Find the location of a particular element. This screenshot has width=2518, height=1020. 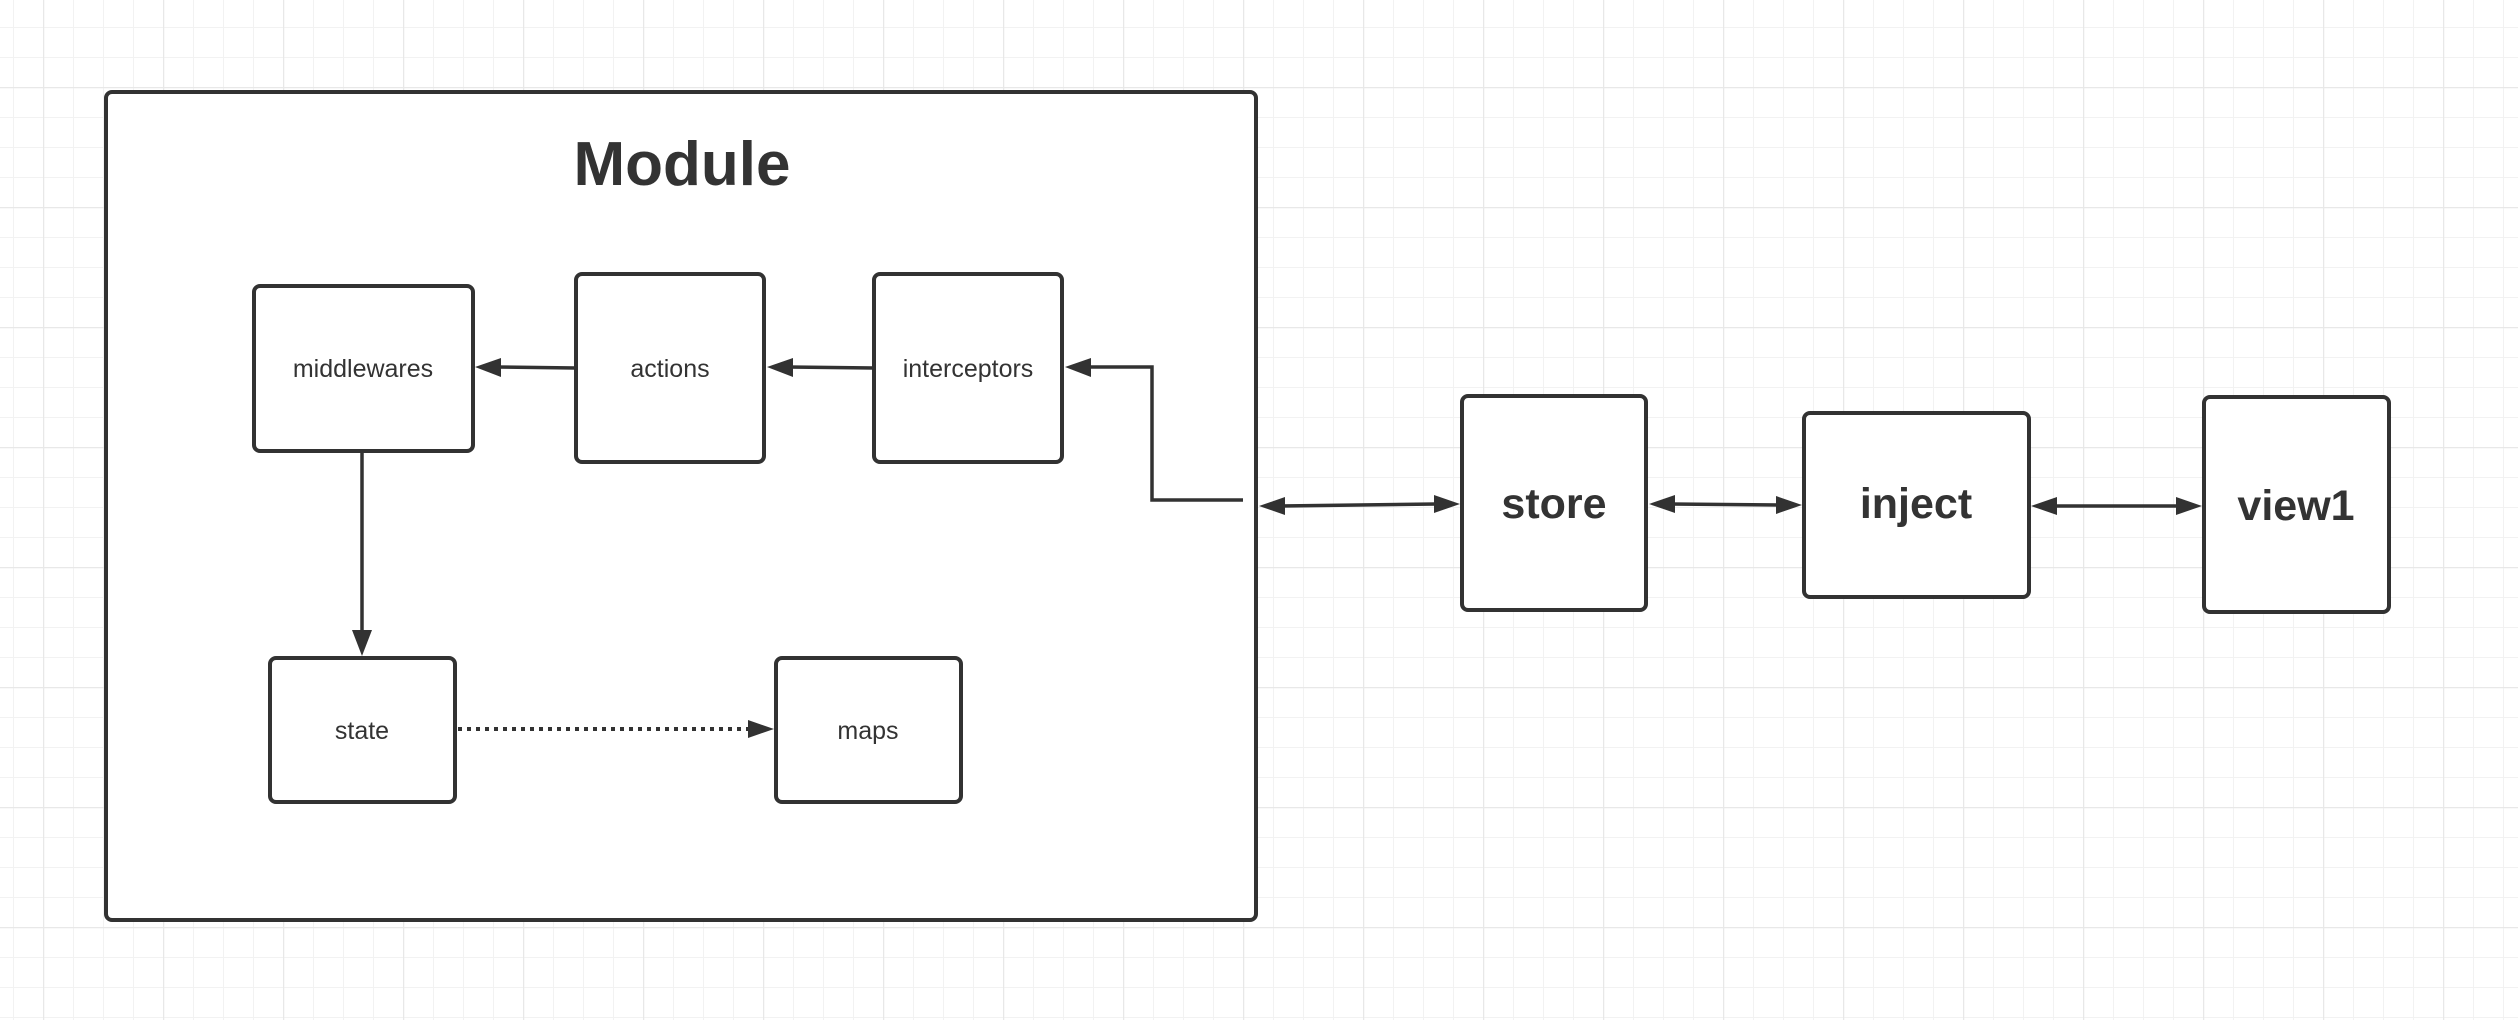

node-maps: maps is located at coordinates (868, 730).